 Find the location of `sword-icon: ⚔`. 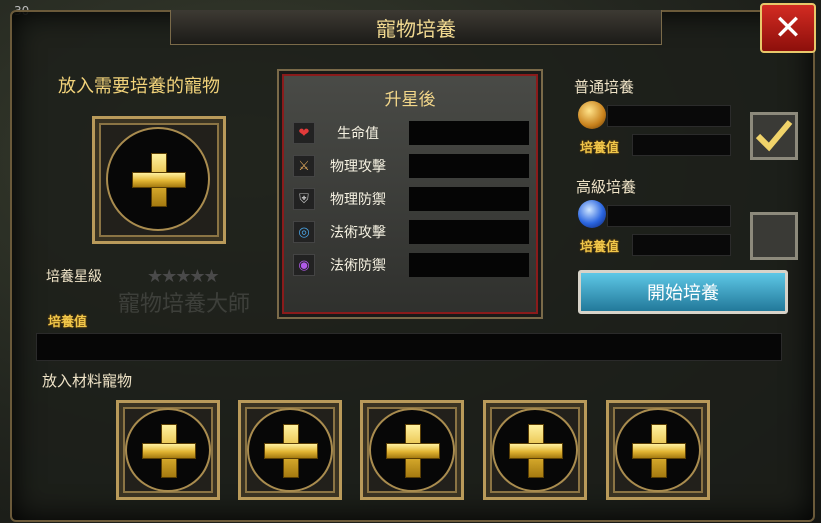

sword-icon: ⚔ is located at coordinates (304, 166).